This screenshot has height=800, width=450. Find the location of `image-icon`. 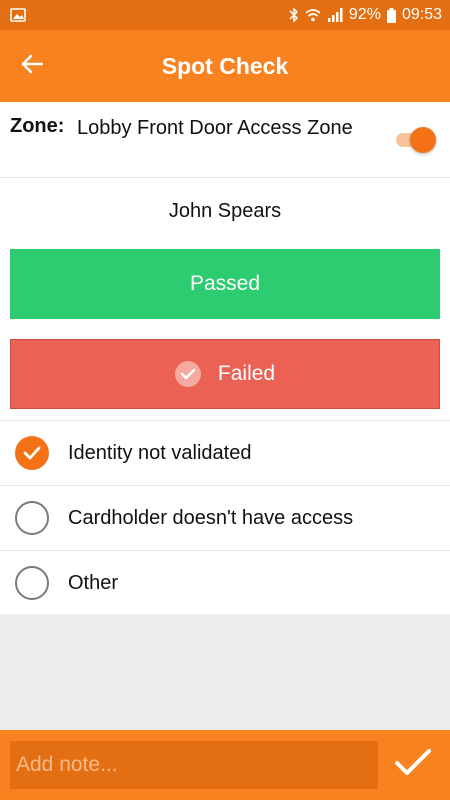

image-icon is located at coordinates (18, 15).